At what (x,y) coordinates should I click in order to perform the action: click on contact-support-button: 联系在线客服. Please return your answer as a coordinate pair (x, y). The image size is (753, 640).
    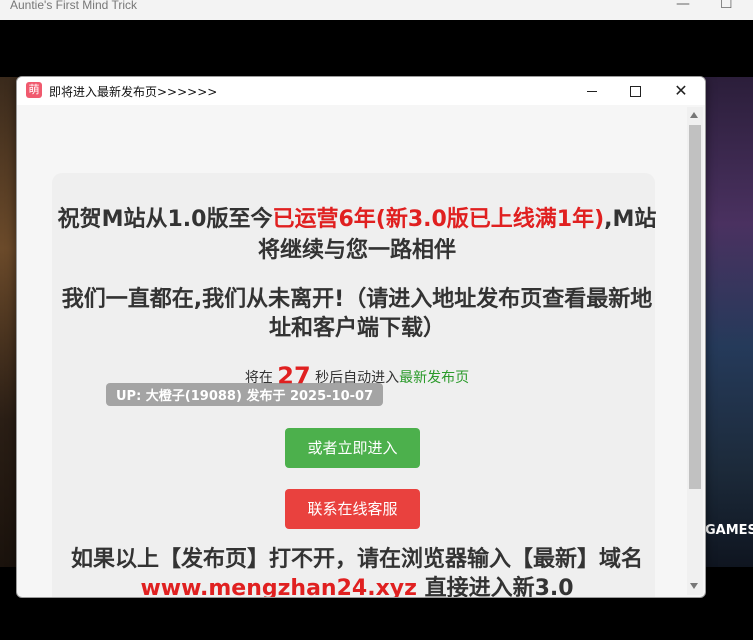
    Looking at the image, I should click on (352, 509).